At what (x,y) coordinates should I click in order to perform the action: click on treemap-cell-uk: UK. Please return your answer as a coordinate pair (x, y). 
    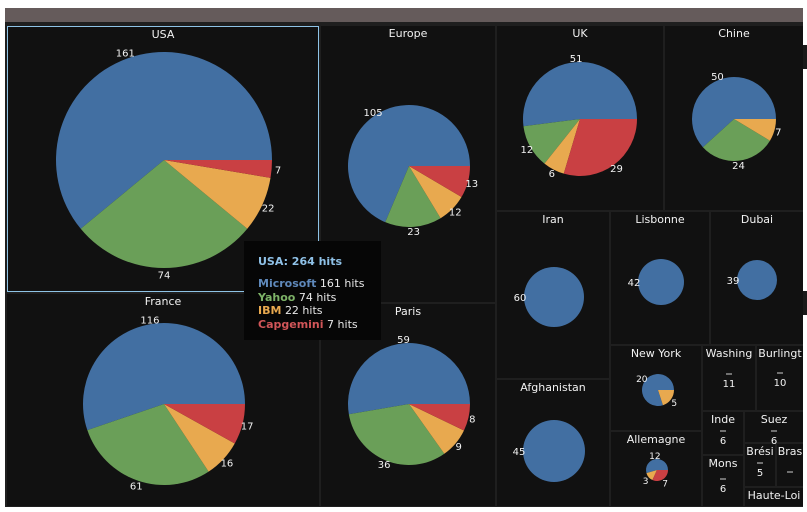
    Looking at the image, I should click on (580, 118).